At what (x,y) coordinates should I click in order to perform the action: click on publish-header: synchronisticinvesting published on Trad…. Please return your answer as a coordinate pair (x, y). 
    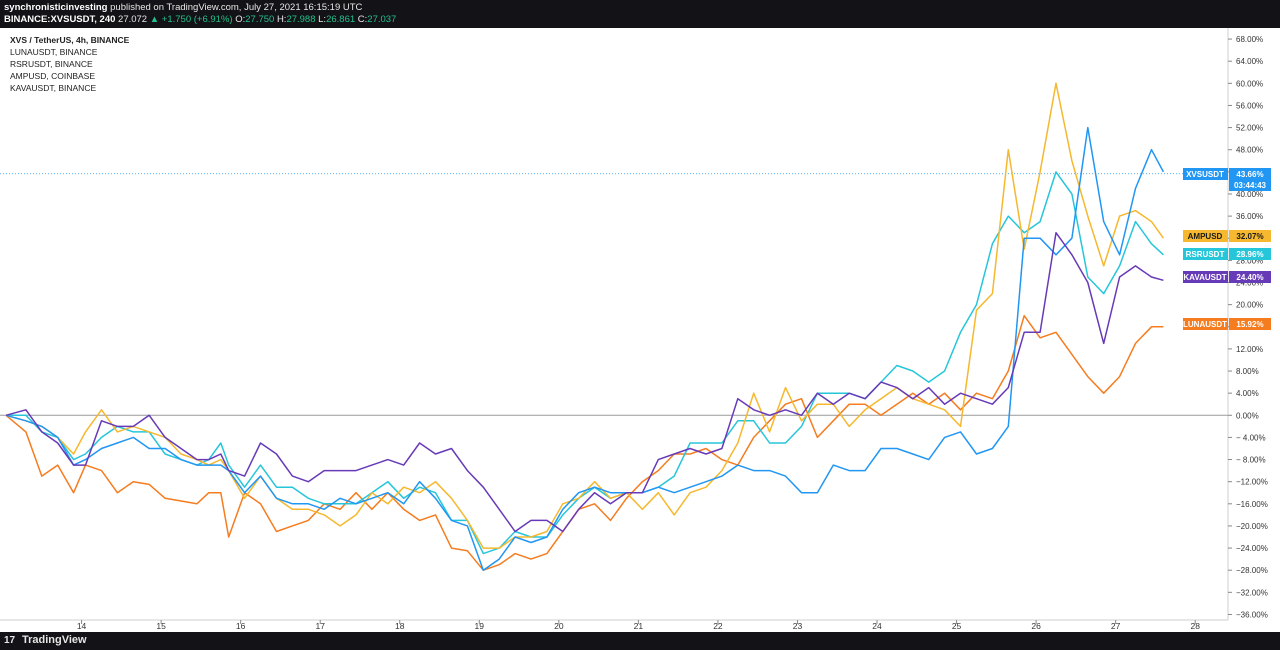
    Looking at the image, I should click on (640, 14).